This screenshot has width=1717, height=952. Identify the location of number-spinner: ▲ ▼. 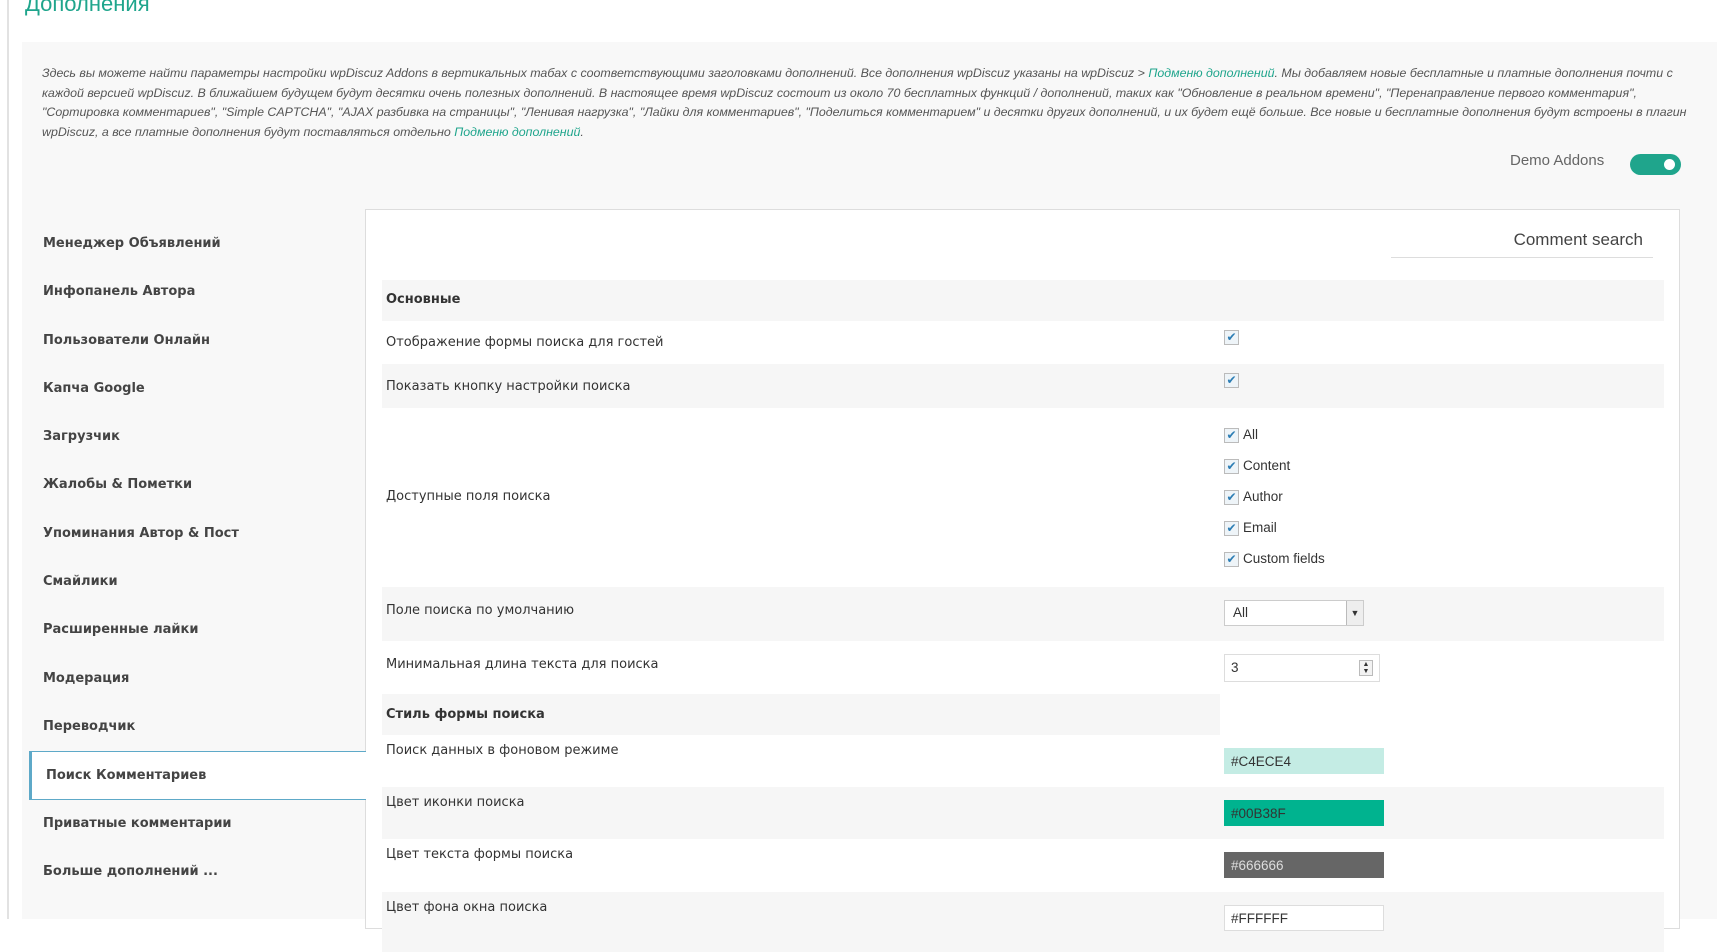
(1366, 668).